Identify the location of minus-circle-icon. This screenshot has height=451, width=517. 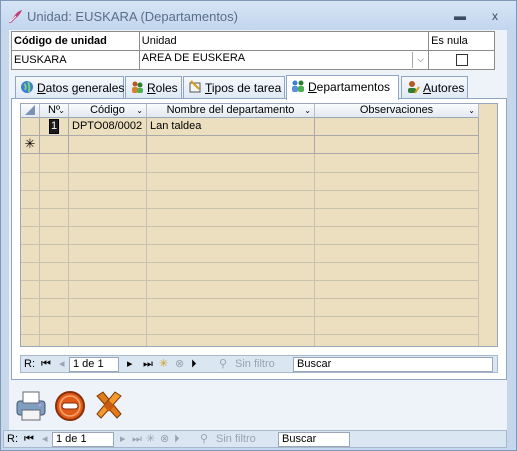
(70, 406).